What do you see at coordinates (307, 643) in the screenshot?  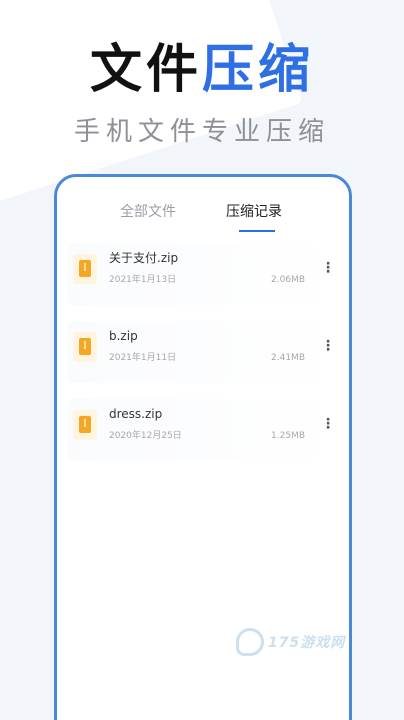 I see `watermark-text: 175游戏网` at bounding box center [307, 643].